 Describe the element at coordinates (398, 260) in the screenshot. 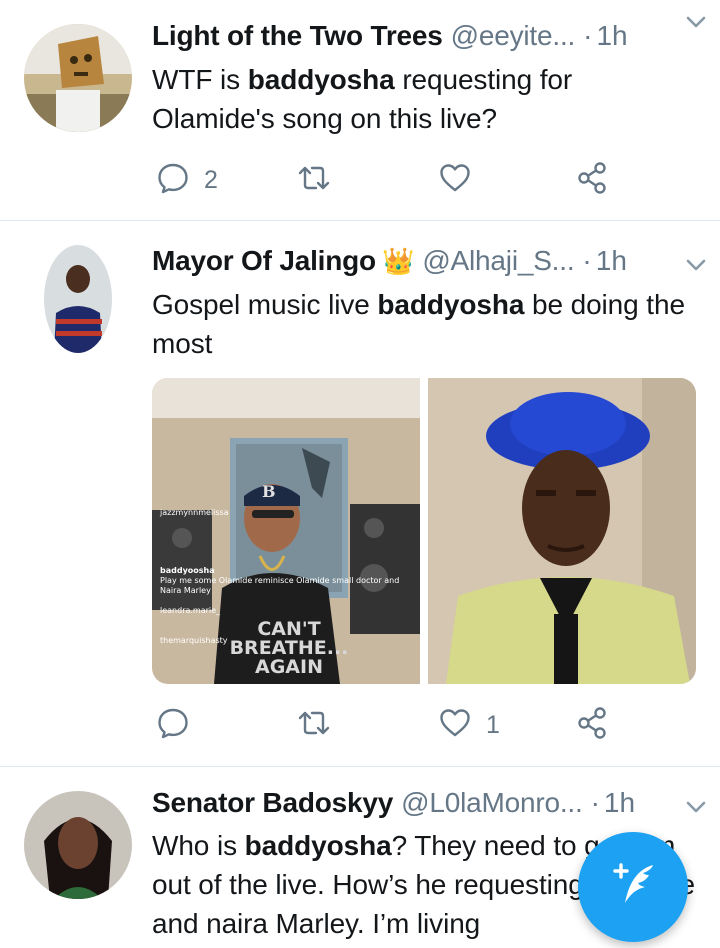

I see `crown-emoji: 👑` at that location.